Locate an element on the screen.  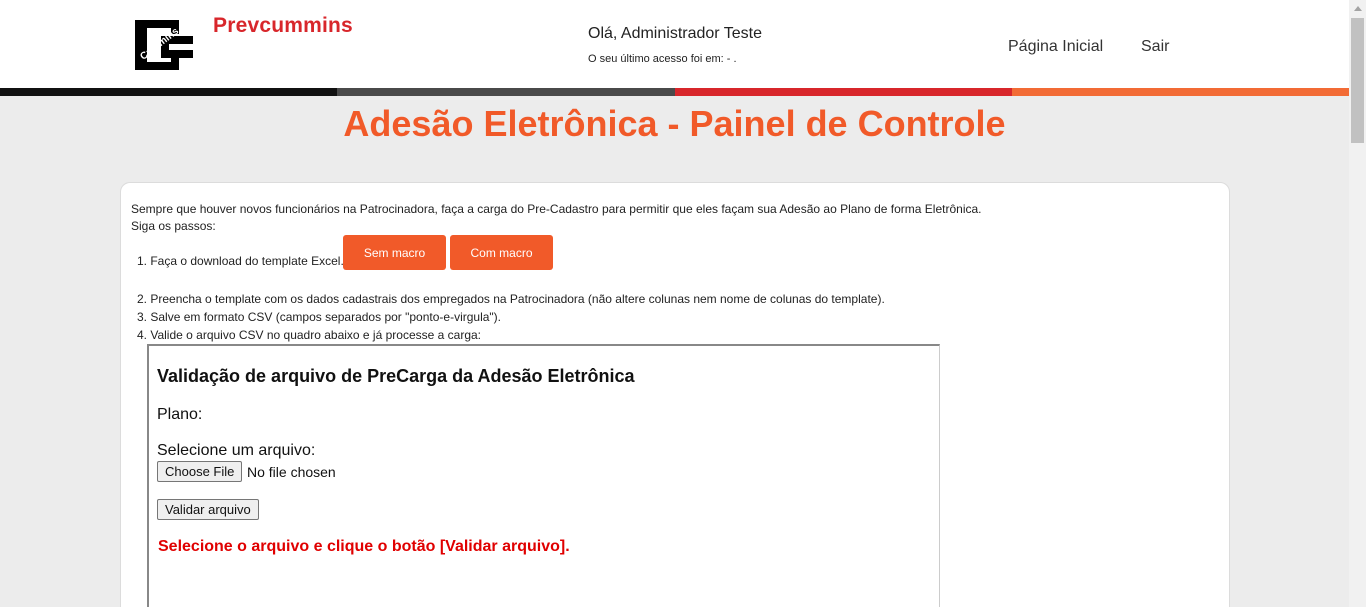
nav-exit-link: Sair is located at coordinates (1155, 47).